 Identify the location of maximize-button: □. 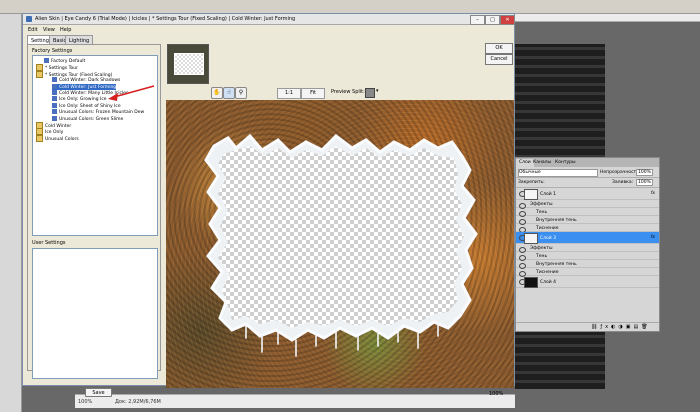
(492, 20).